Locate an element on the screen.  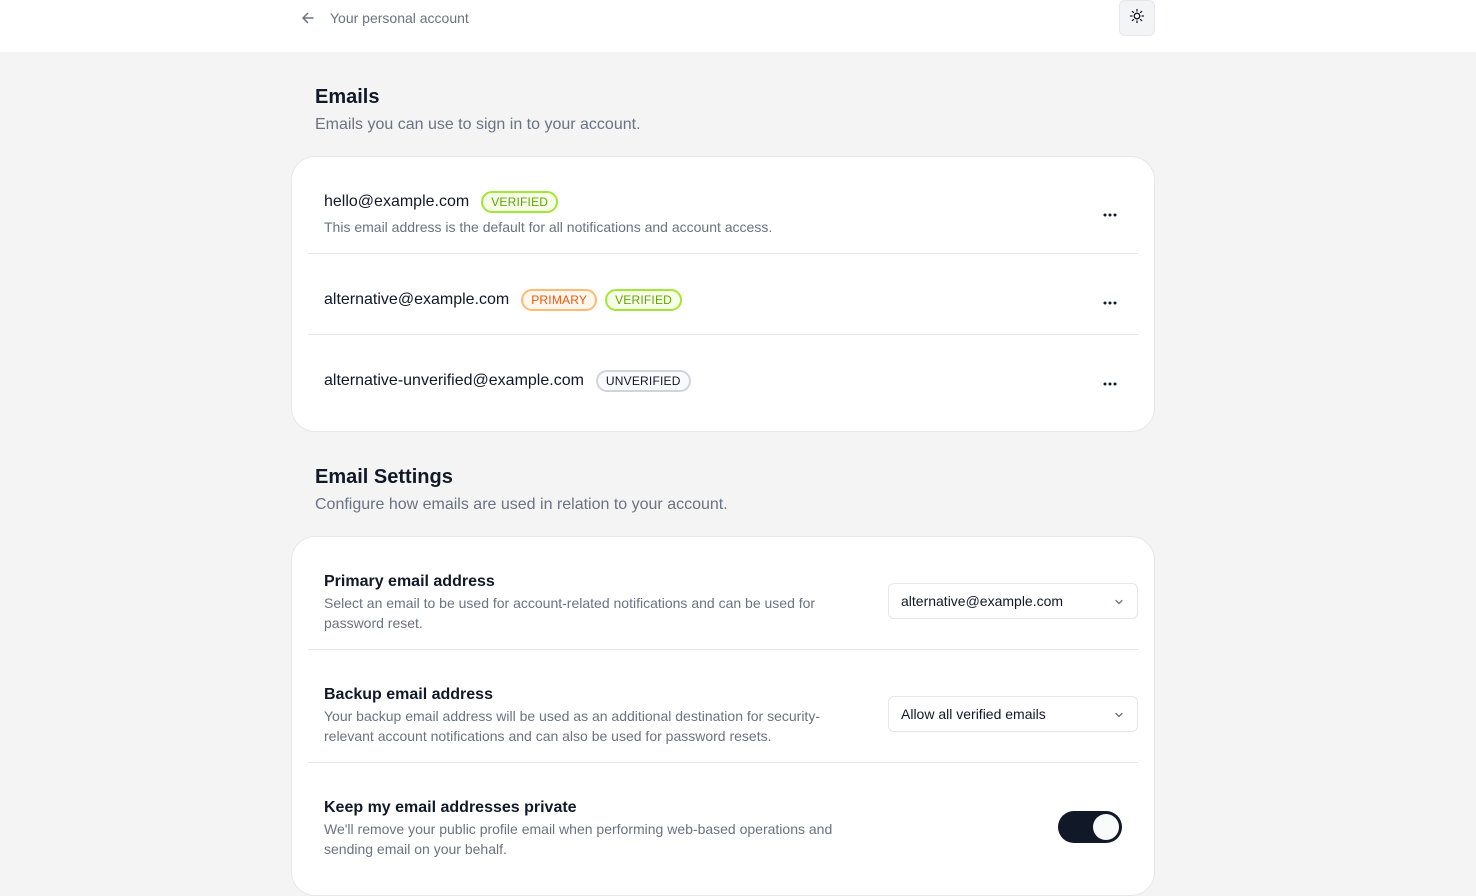
arrow-left-icon is located at coordinates (308, 18).